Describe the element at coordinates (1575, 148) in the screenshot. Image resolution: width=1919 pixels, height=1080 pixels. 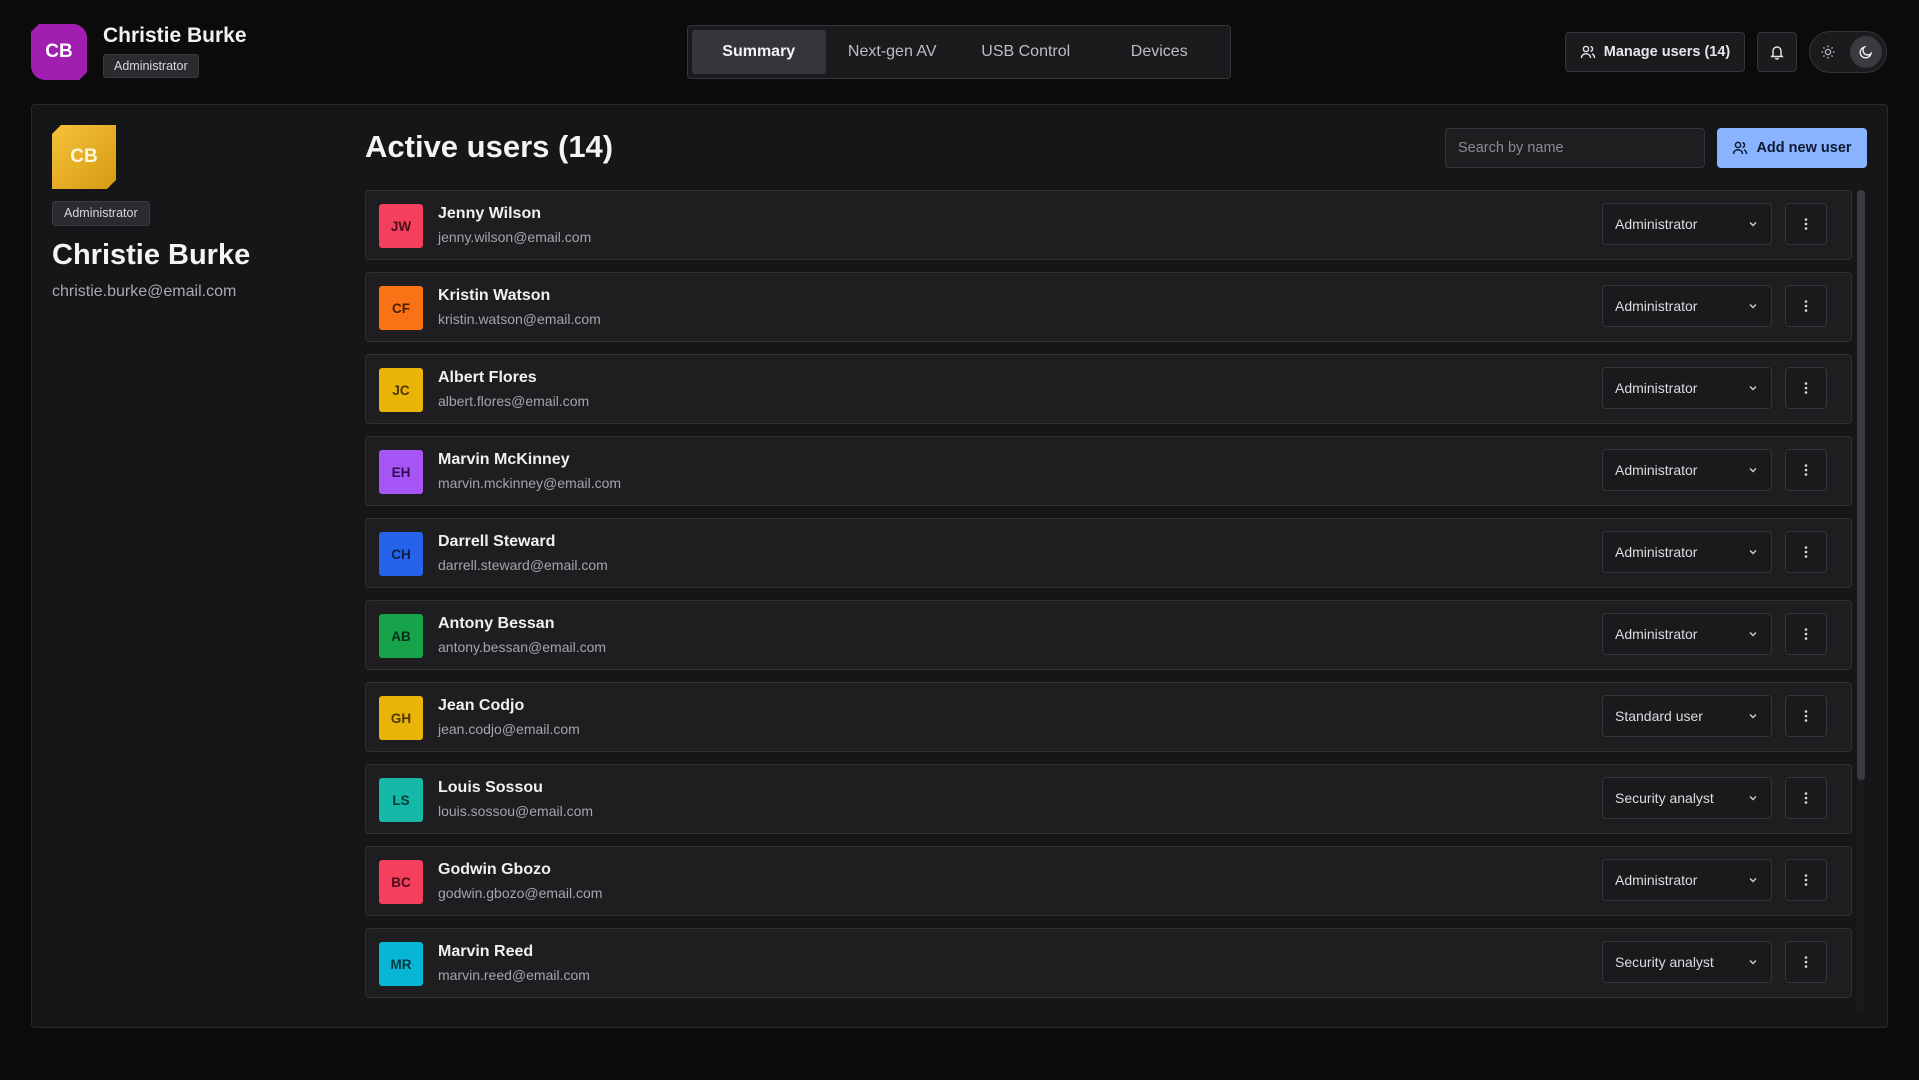
I see `search-input` at that location.